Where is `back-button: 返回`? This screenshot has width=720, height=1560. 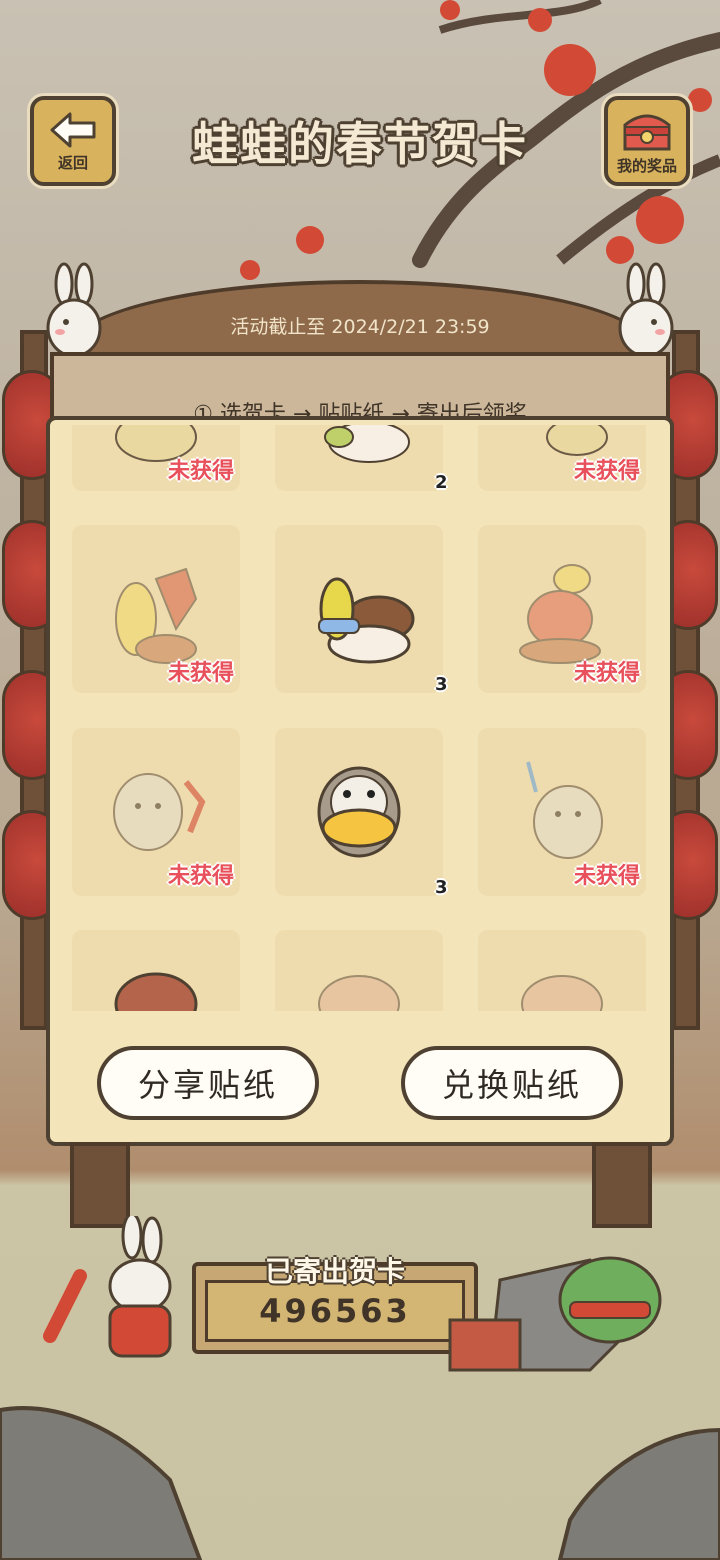 back-button: 返回 is located at coordinates (73, 141).